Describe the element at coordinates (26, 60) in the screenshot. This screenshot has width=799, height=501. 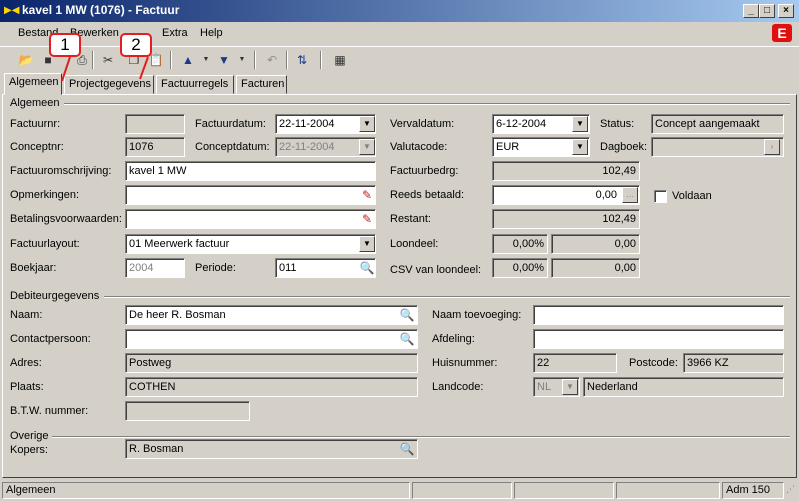
I see `open-icon: 📂` at that location.